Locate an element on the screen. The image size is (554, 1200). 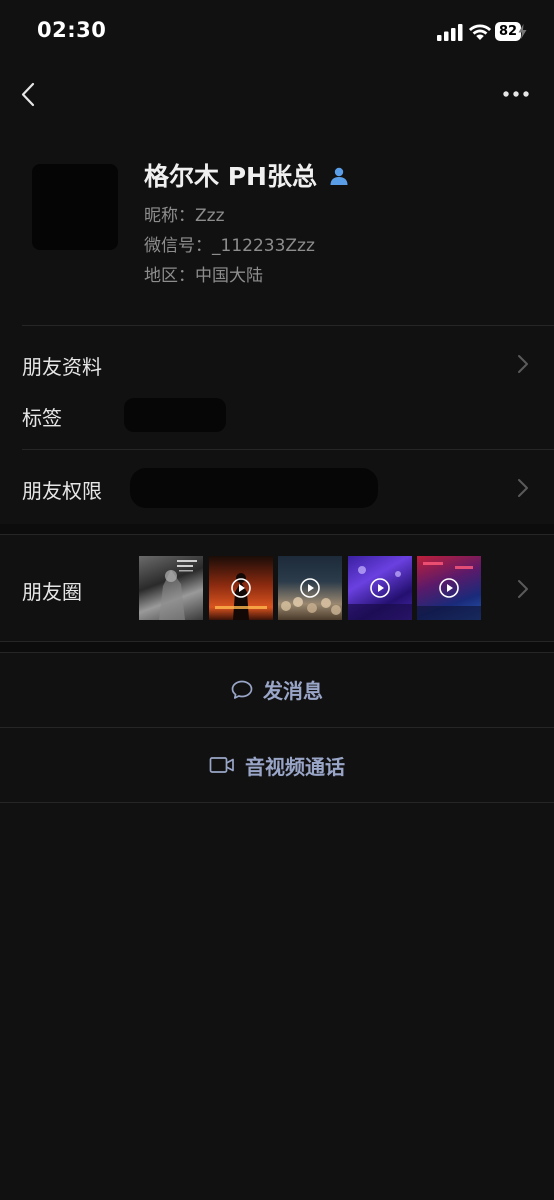
av-call-label: 音视频通话 is located at coordinates (295, 766).